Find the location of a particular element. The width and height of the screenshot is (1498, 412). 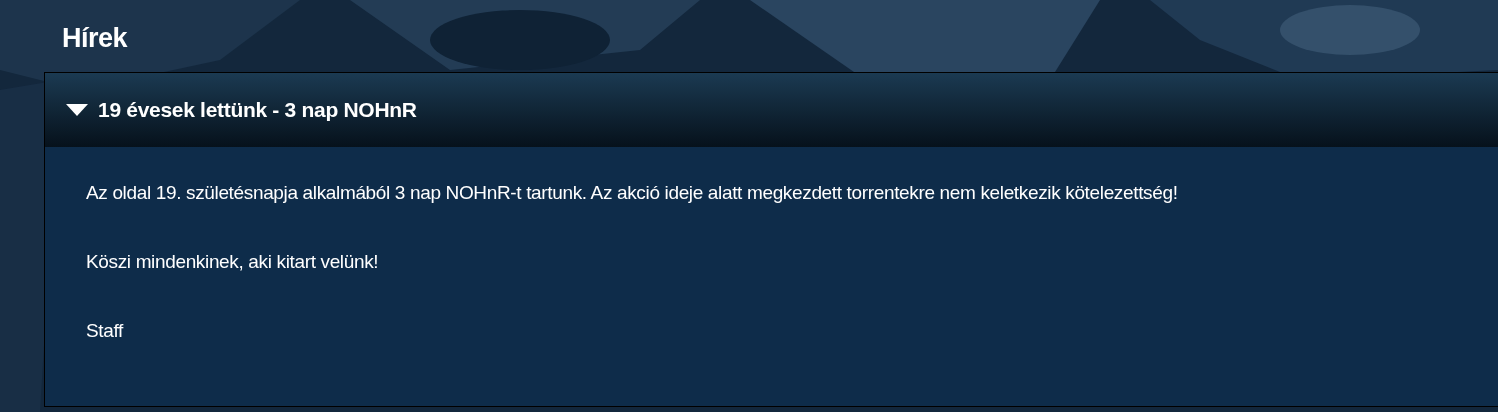

caret-down-icon is located at coordinates (77, 110).